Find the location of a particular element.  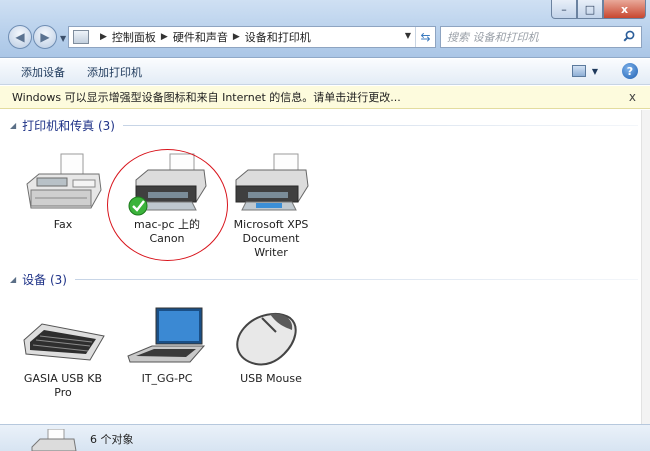

window-controls: – □ x is located at coordinates (598, 9).